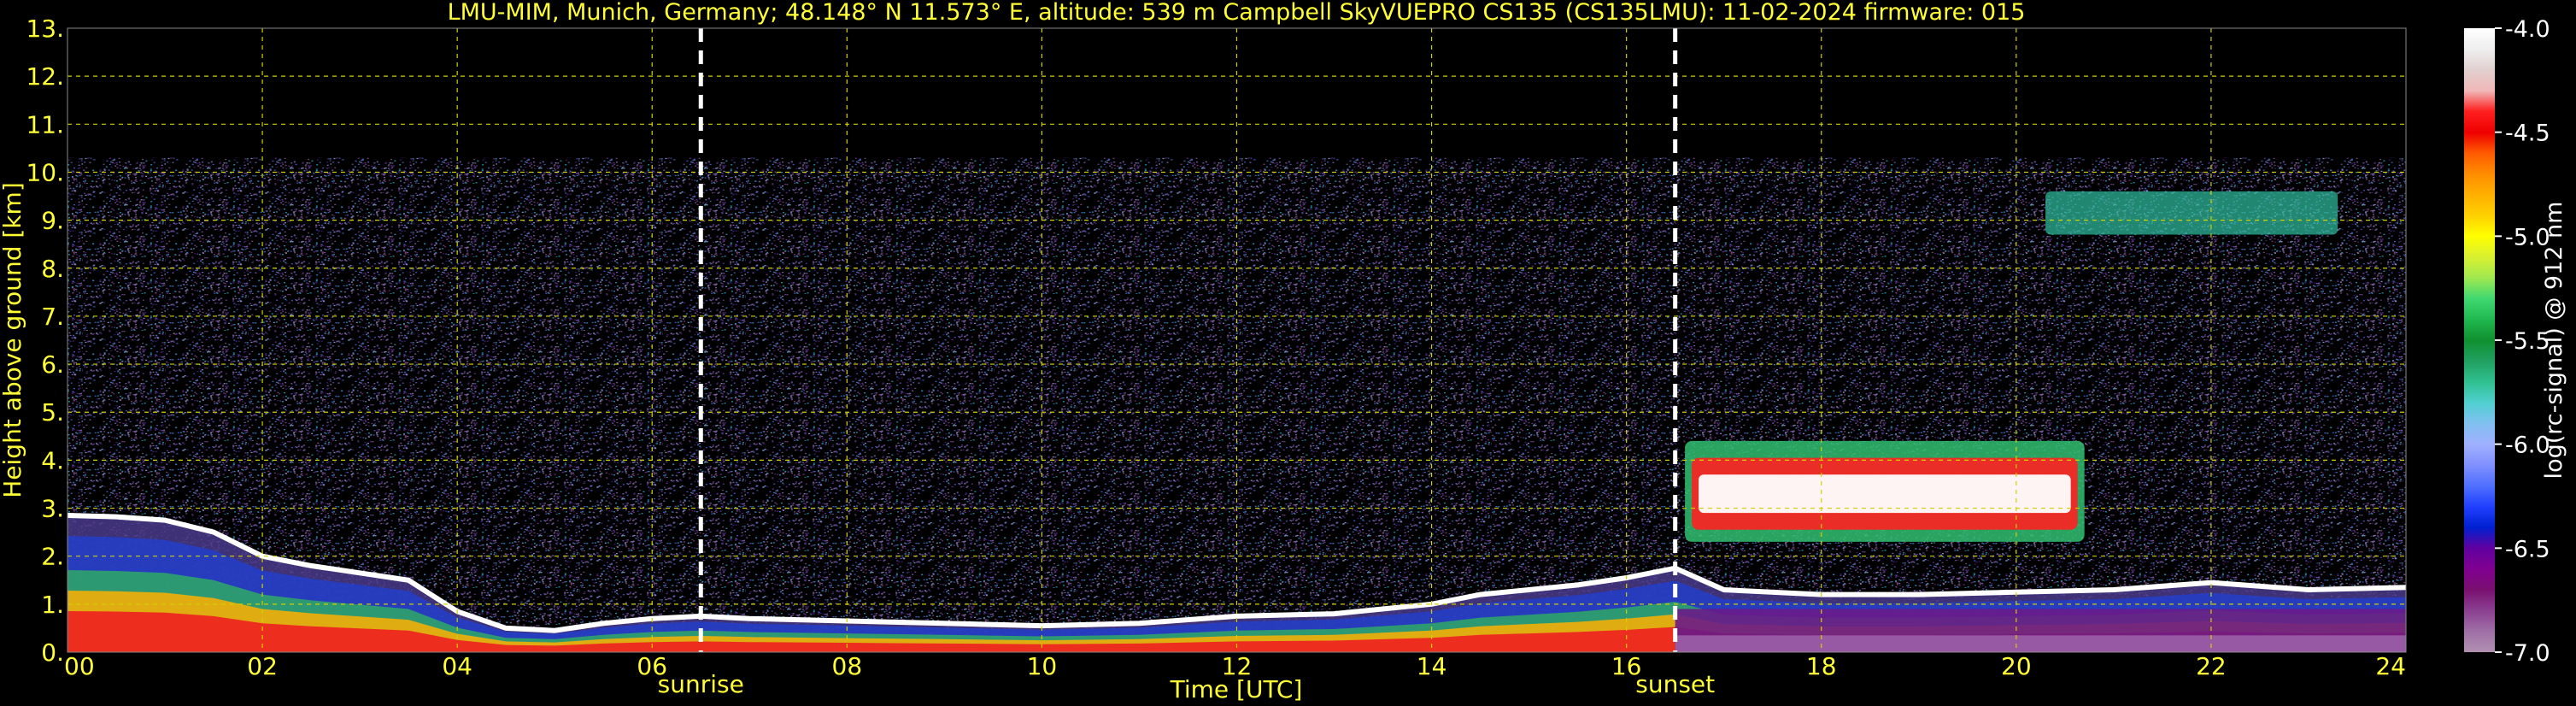 The image size is (2576, 706). Describe the element at coordinates (2527, 653) in the screenshot. I see `colorbar-tick-label: -7.0` at that location.